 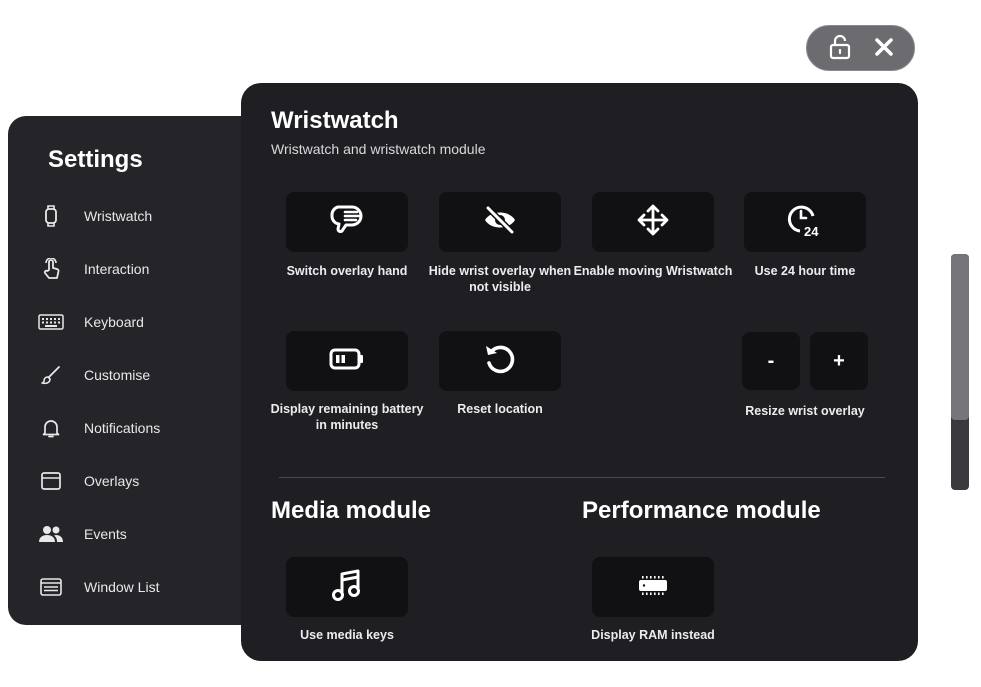 I want to click on sidebar-item-label: Wristwatch, so click(x=118, y=216).